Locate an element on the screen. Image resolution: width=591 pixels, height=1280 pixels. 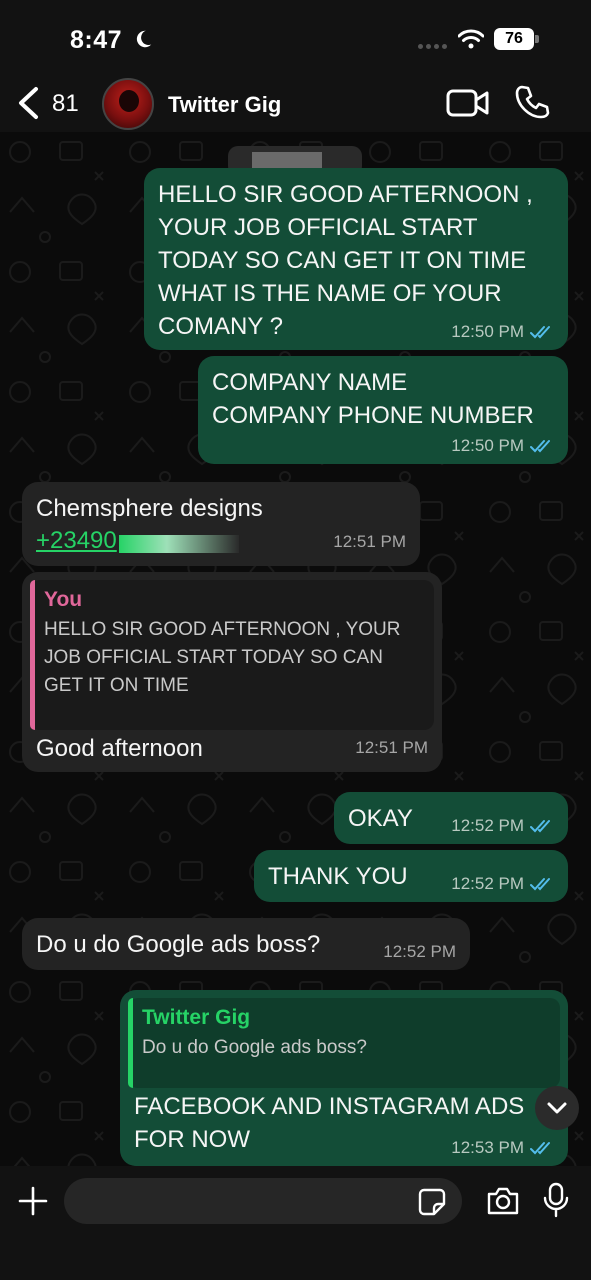
phone-icon is located at coordinates (532, 102).